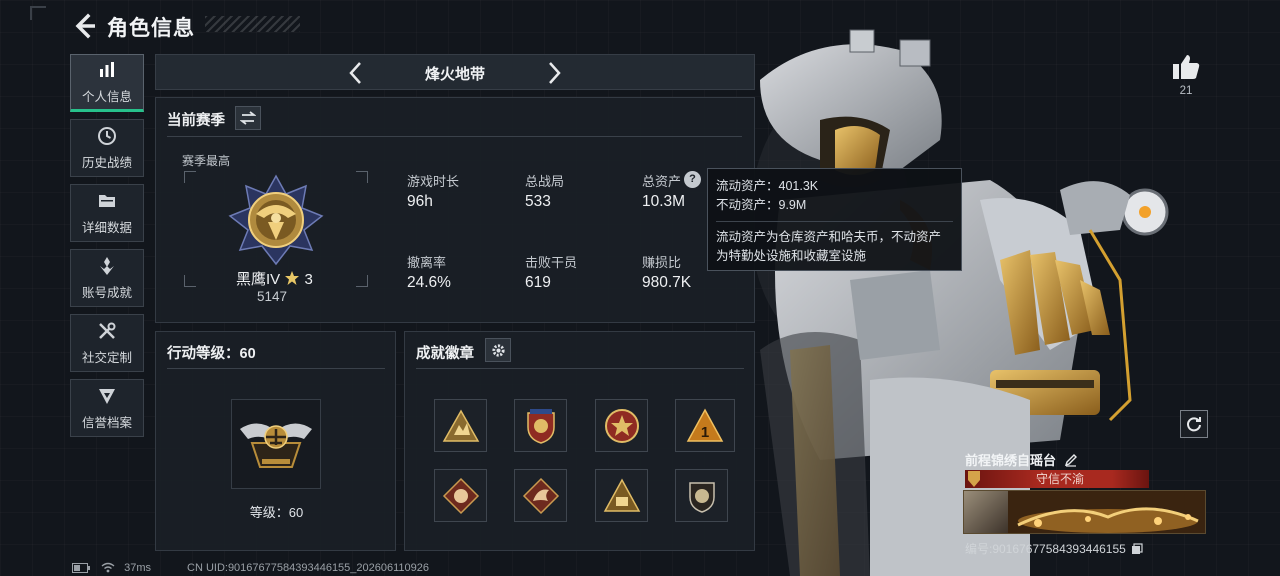 Image resolution: width=1280 pixels, height=576 pixels. Describe the element at coordinates (107, 396) in the screenshot. I see `credit-icon` at that location.